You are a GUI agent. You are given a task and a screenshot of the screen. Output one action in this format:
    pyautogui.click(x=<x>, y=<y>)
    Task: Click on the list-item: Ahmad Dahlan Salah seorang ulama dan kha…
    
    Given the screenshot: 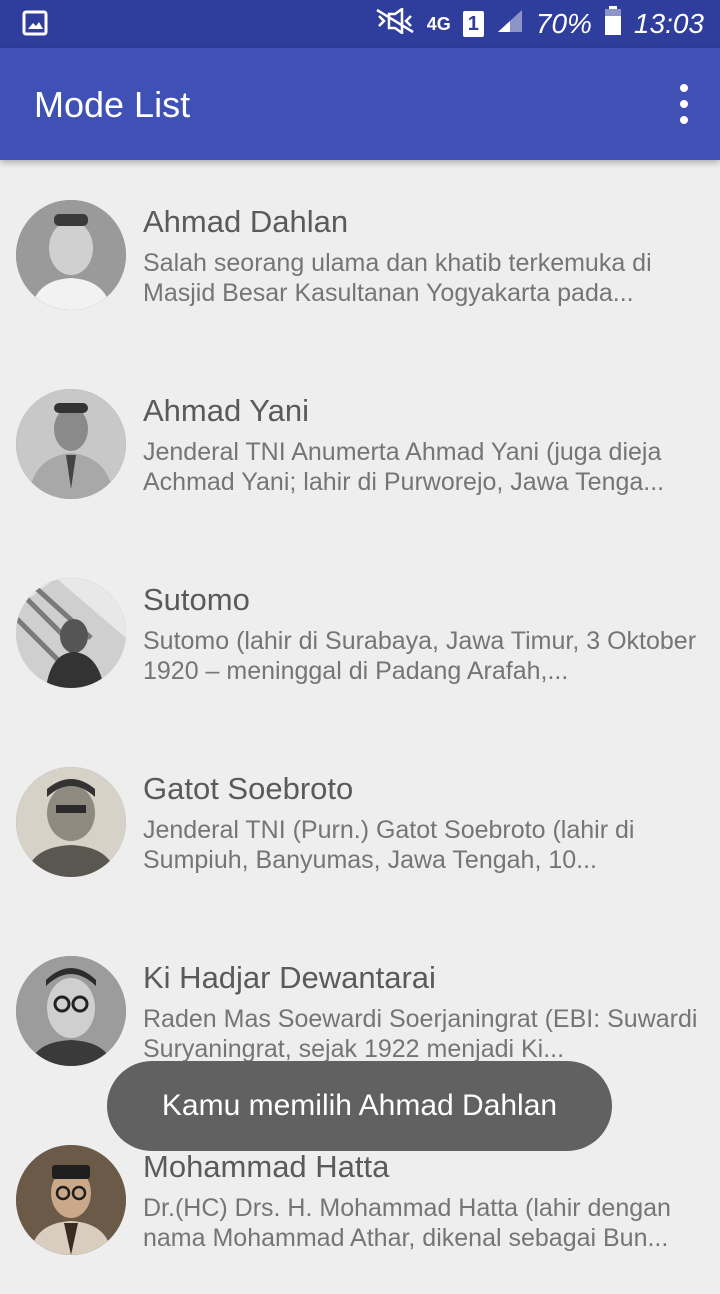 What is the action you would take?
    pyautogui.click(x=360, y=254)
    